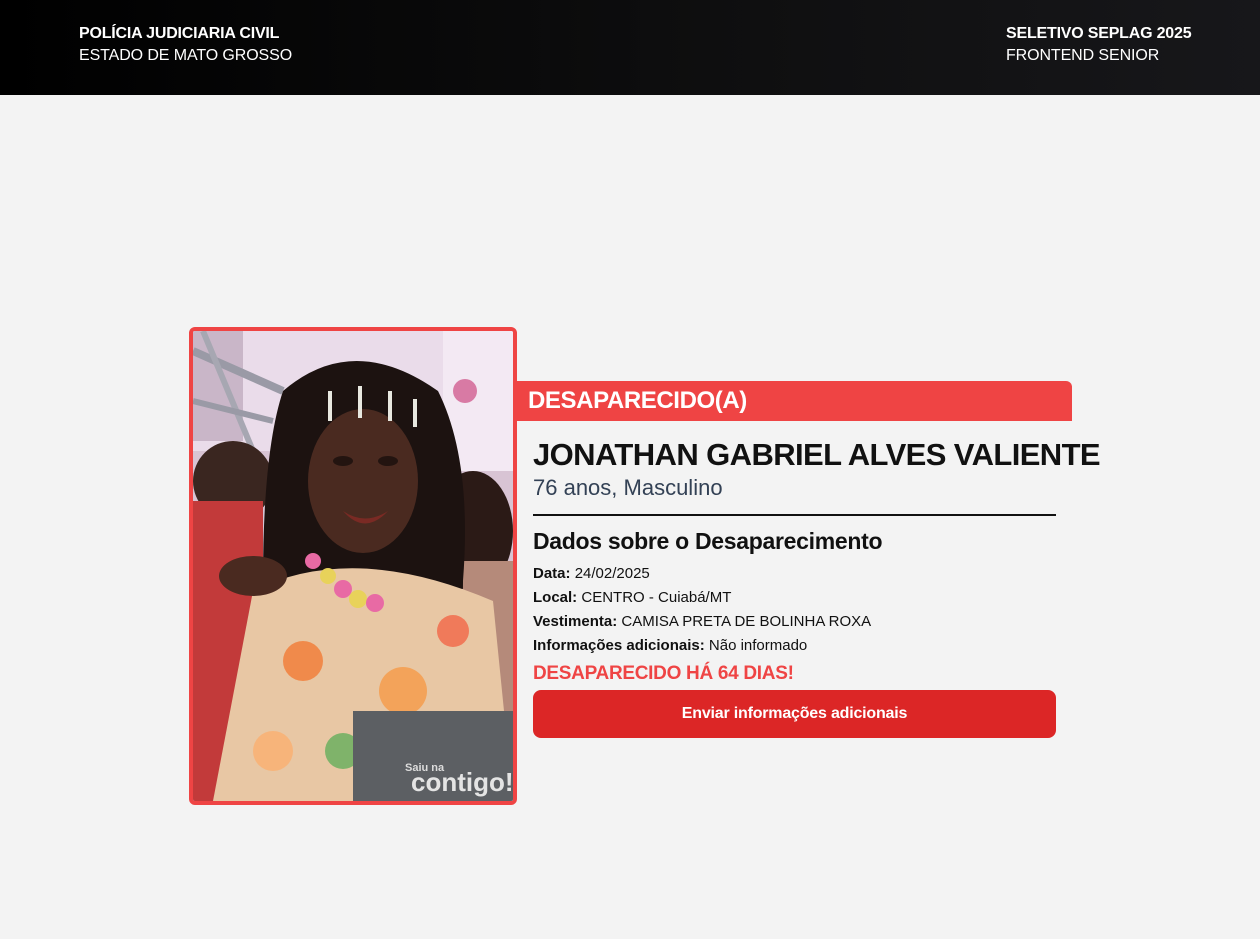 This screenshot has height=939, width=1260. Describe the element at coordinates (817, 454) in the screenshot. I see `person-name: JONATHAN GABRIEL ALVES VALIENTE` at that location.